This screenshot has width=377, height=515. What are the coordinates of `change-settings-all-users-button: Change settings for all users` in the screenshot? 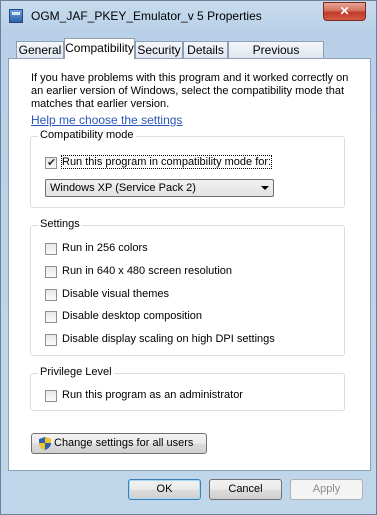 It's located at (119, 443).